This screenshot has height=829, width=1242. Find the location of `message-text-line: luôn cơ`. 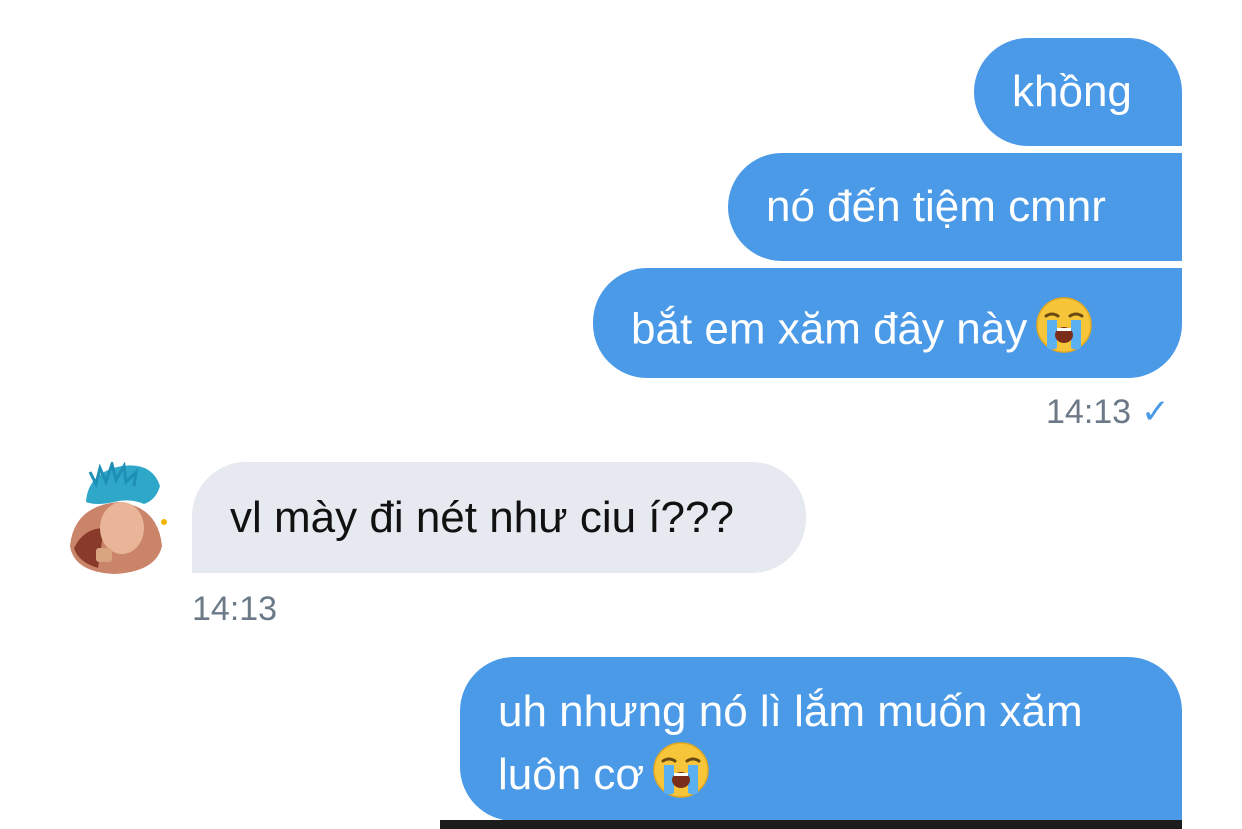

message-text-line: luôn cơ is located at coordinates (840, 777).